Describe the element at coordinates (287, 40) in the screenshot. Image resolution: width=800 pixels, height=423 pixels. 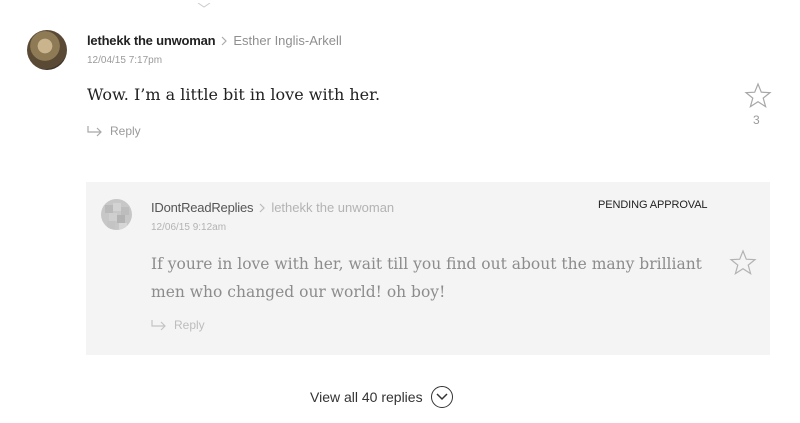
I see `reply-to-name: Esther Inglis-Arkell` at that location.